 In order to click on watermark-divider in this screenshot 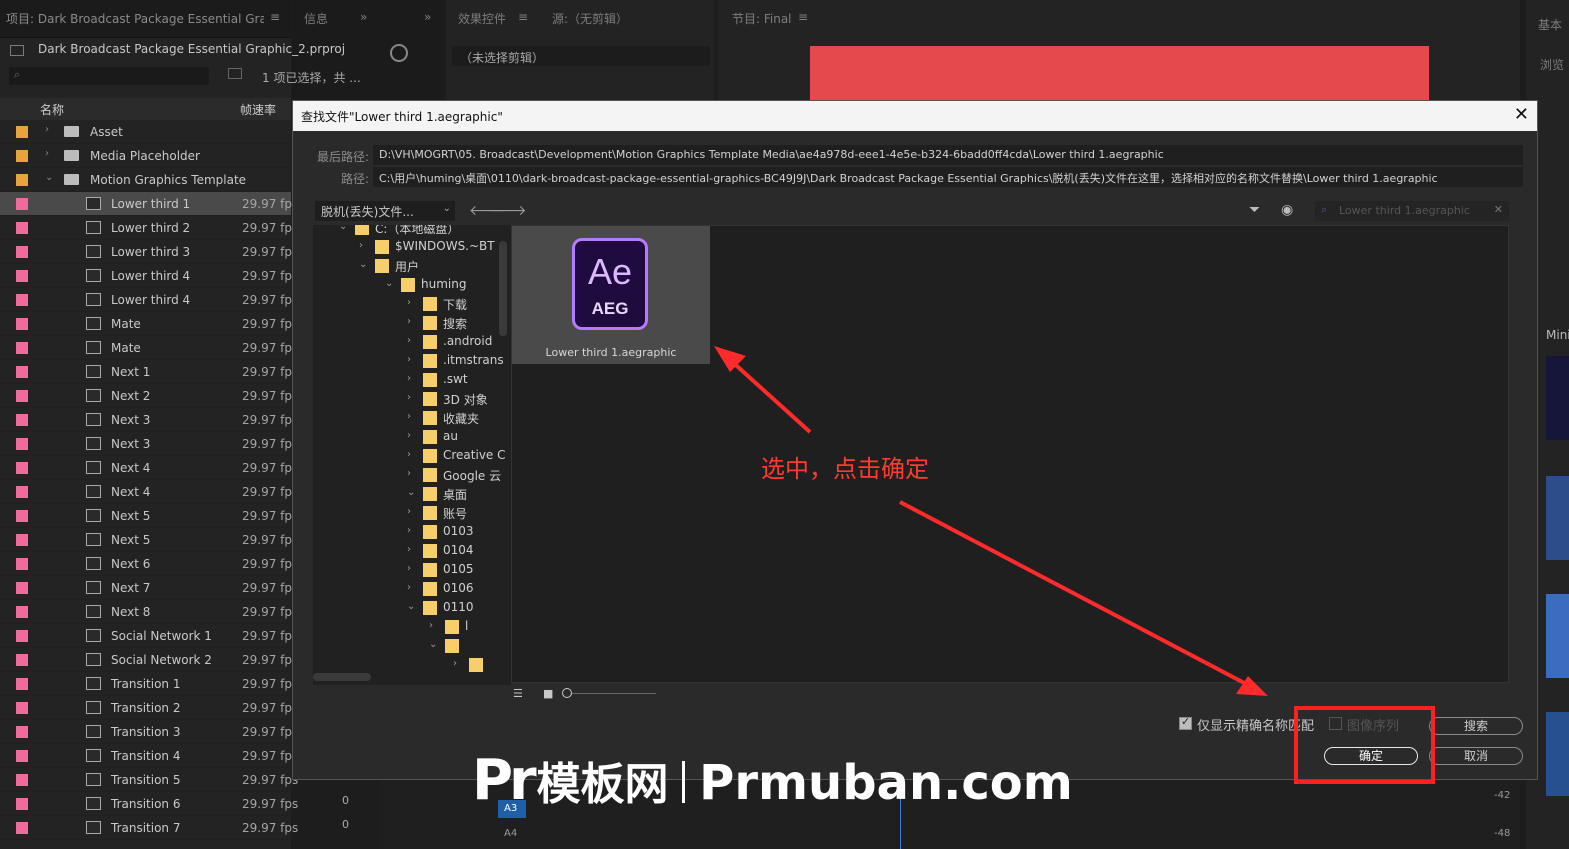, I will do `click(684, 782)`.